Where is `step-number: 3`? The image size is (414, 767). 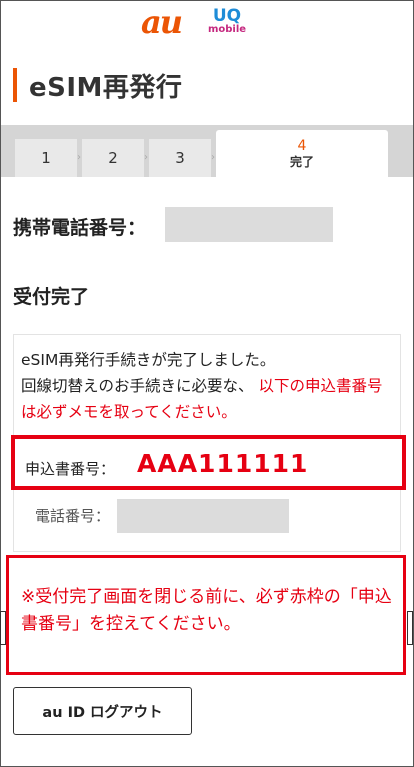 step-number: 3 is located at coordinates (180, 158).